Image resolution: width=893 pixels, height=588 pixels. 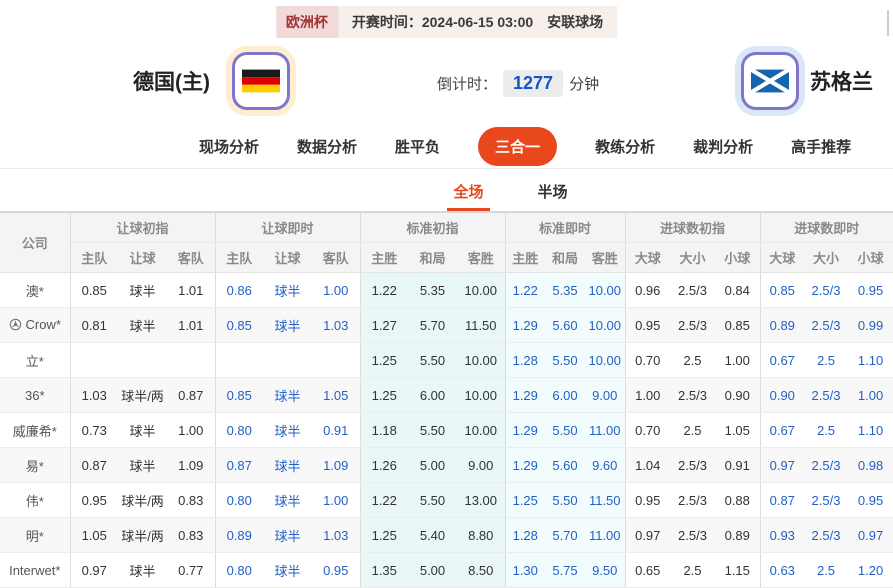 I want to click on group-header: 进球数即时, so click(x=826, y=227).